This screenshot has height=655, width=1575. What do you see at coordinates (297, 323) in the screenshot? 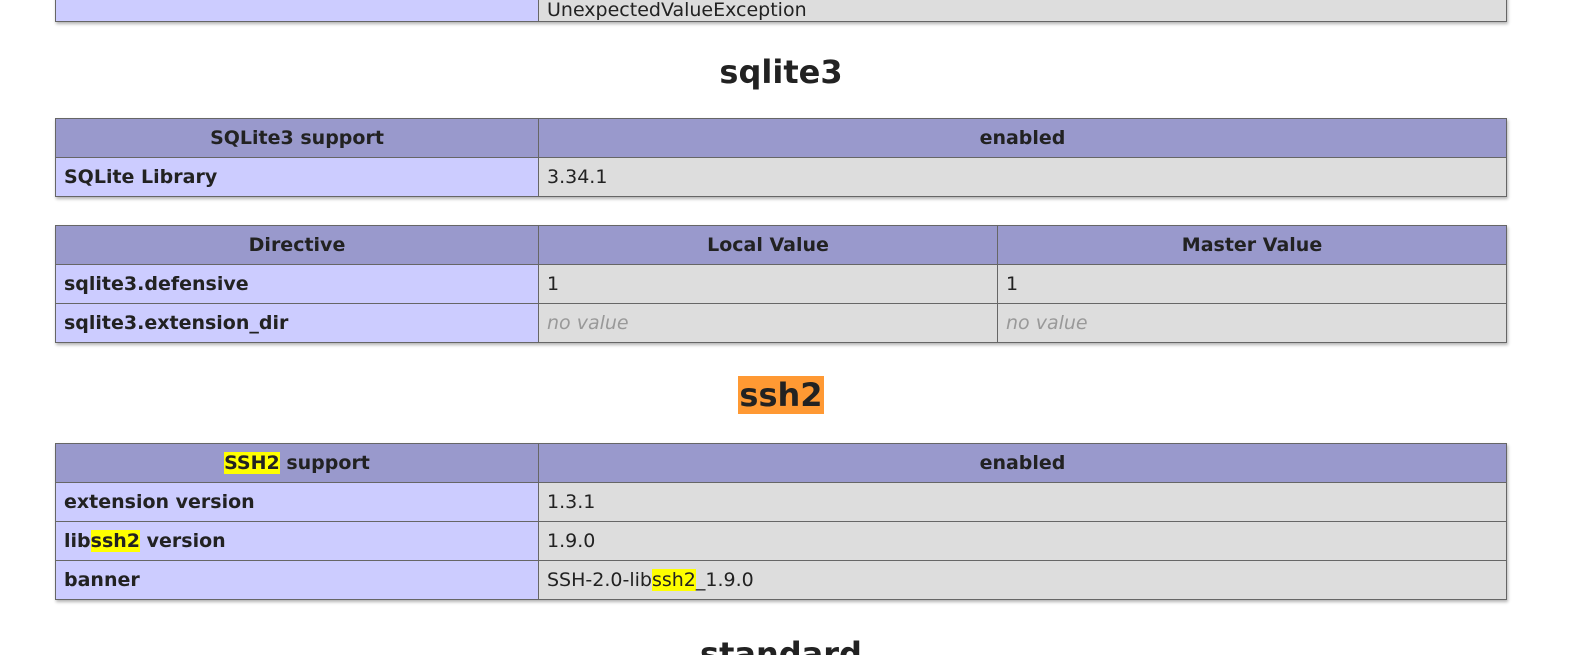
I see `row-name-cell: sqlite3.extension_dir` at bounding box center [297, 323].